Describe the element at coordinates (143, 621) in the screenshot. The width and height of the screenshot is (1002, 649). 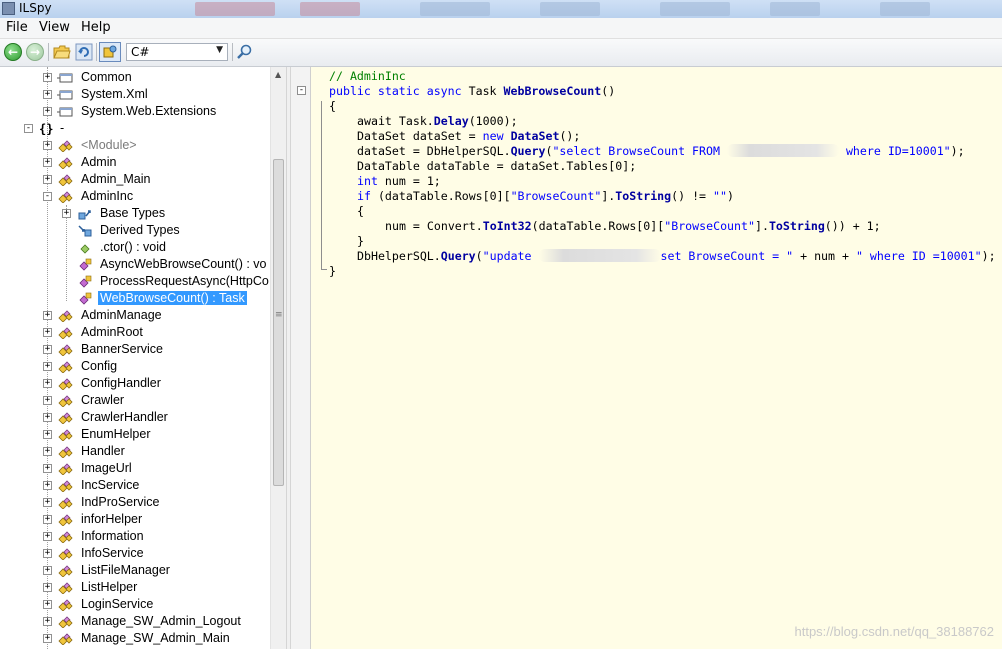
I see `tree-node: + Manage_SW_Admin_Logout` at that location.